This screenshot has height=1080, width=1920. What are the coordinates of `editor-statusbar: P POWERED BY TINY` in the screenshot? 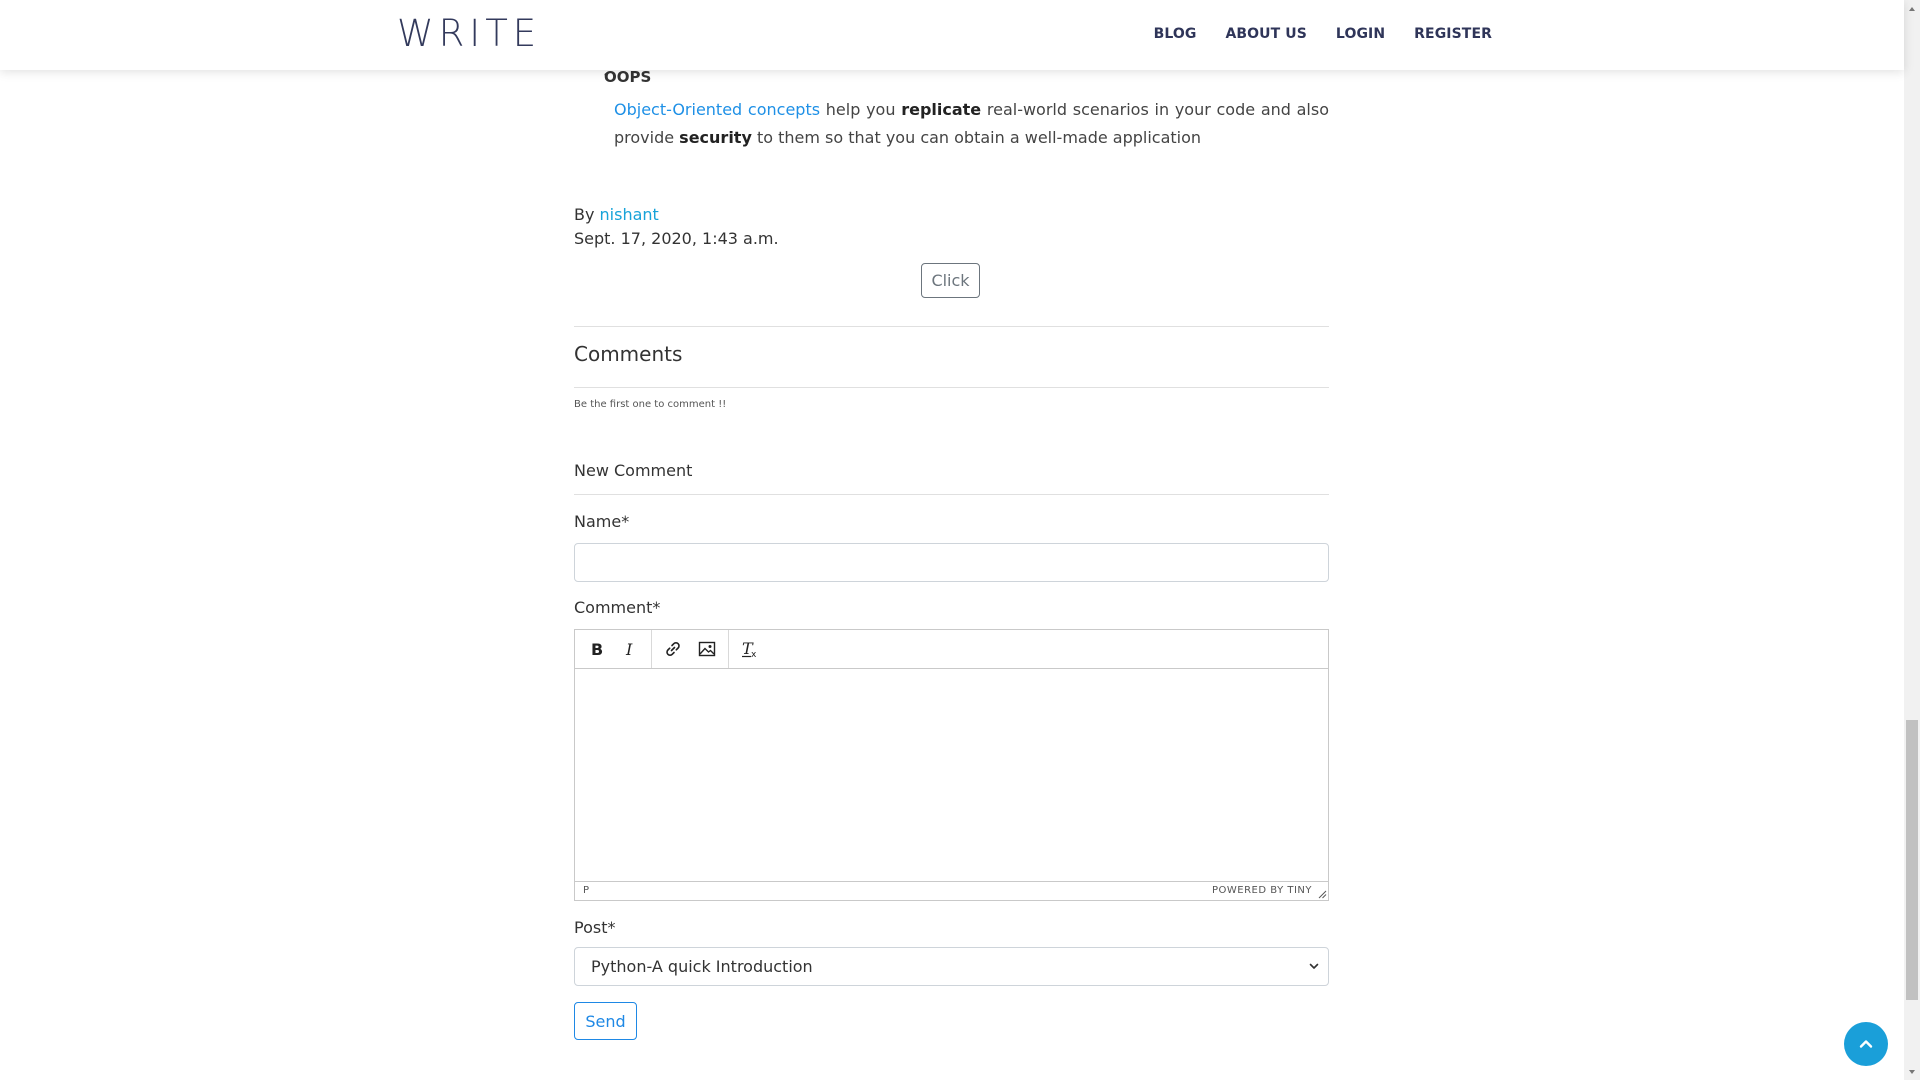 It's located at (951, 890).